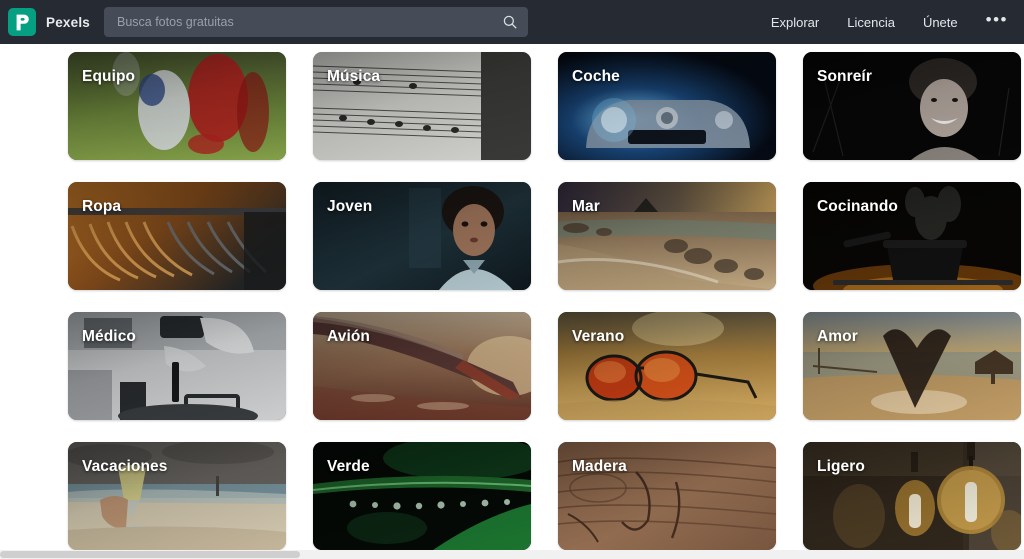 The image size is (1024, 559). What do you see at coordinates (348, 336) in the screenshot?
I see `tile-label: Avión` at bounding box center [348, 336].